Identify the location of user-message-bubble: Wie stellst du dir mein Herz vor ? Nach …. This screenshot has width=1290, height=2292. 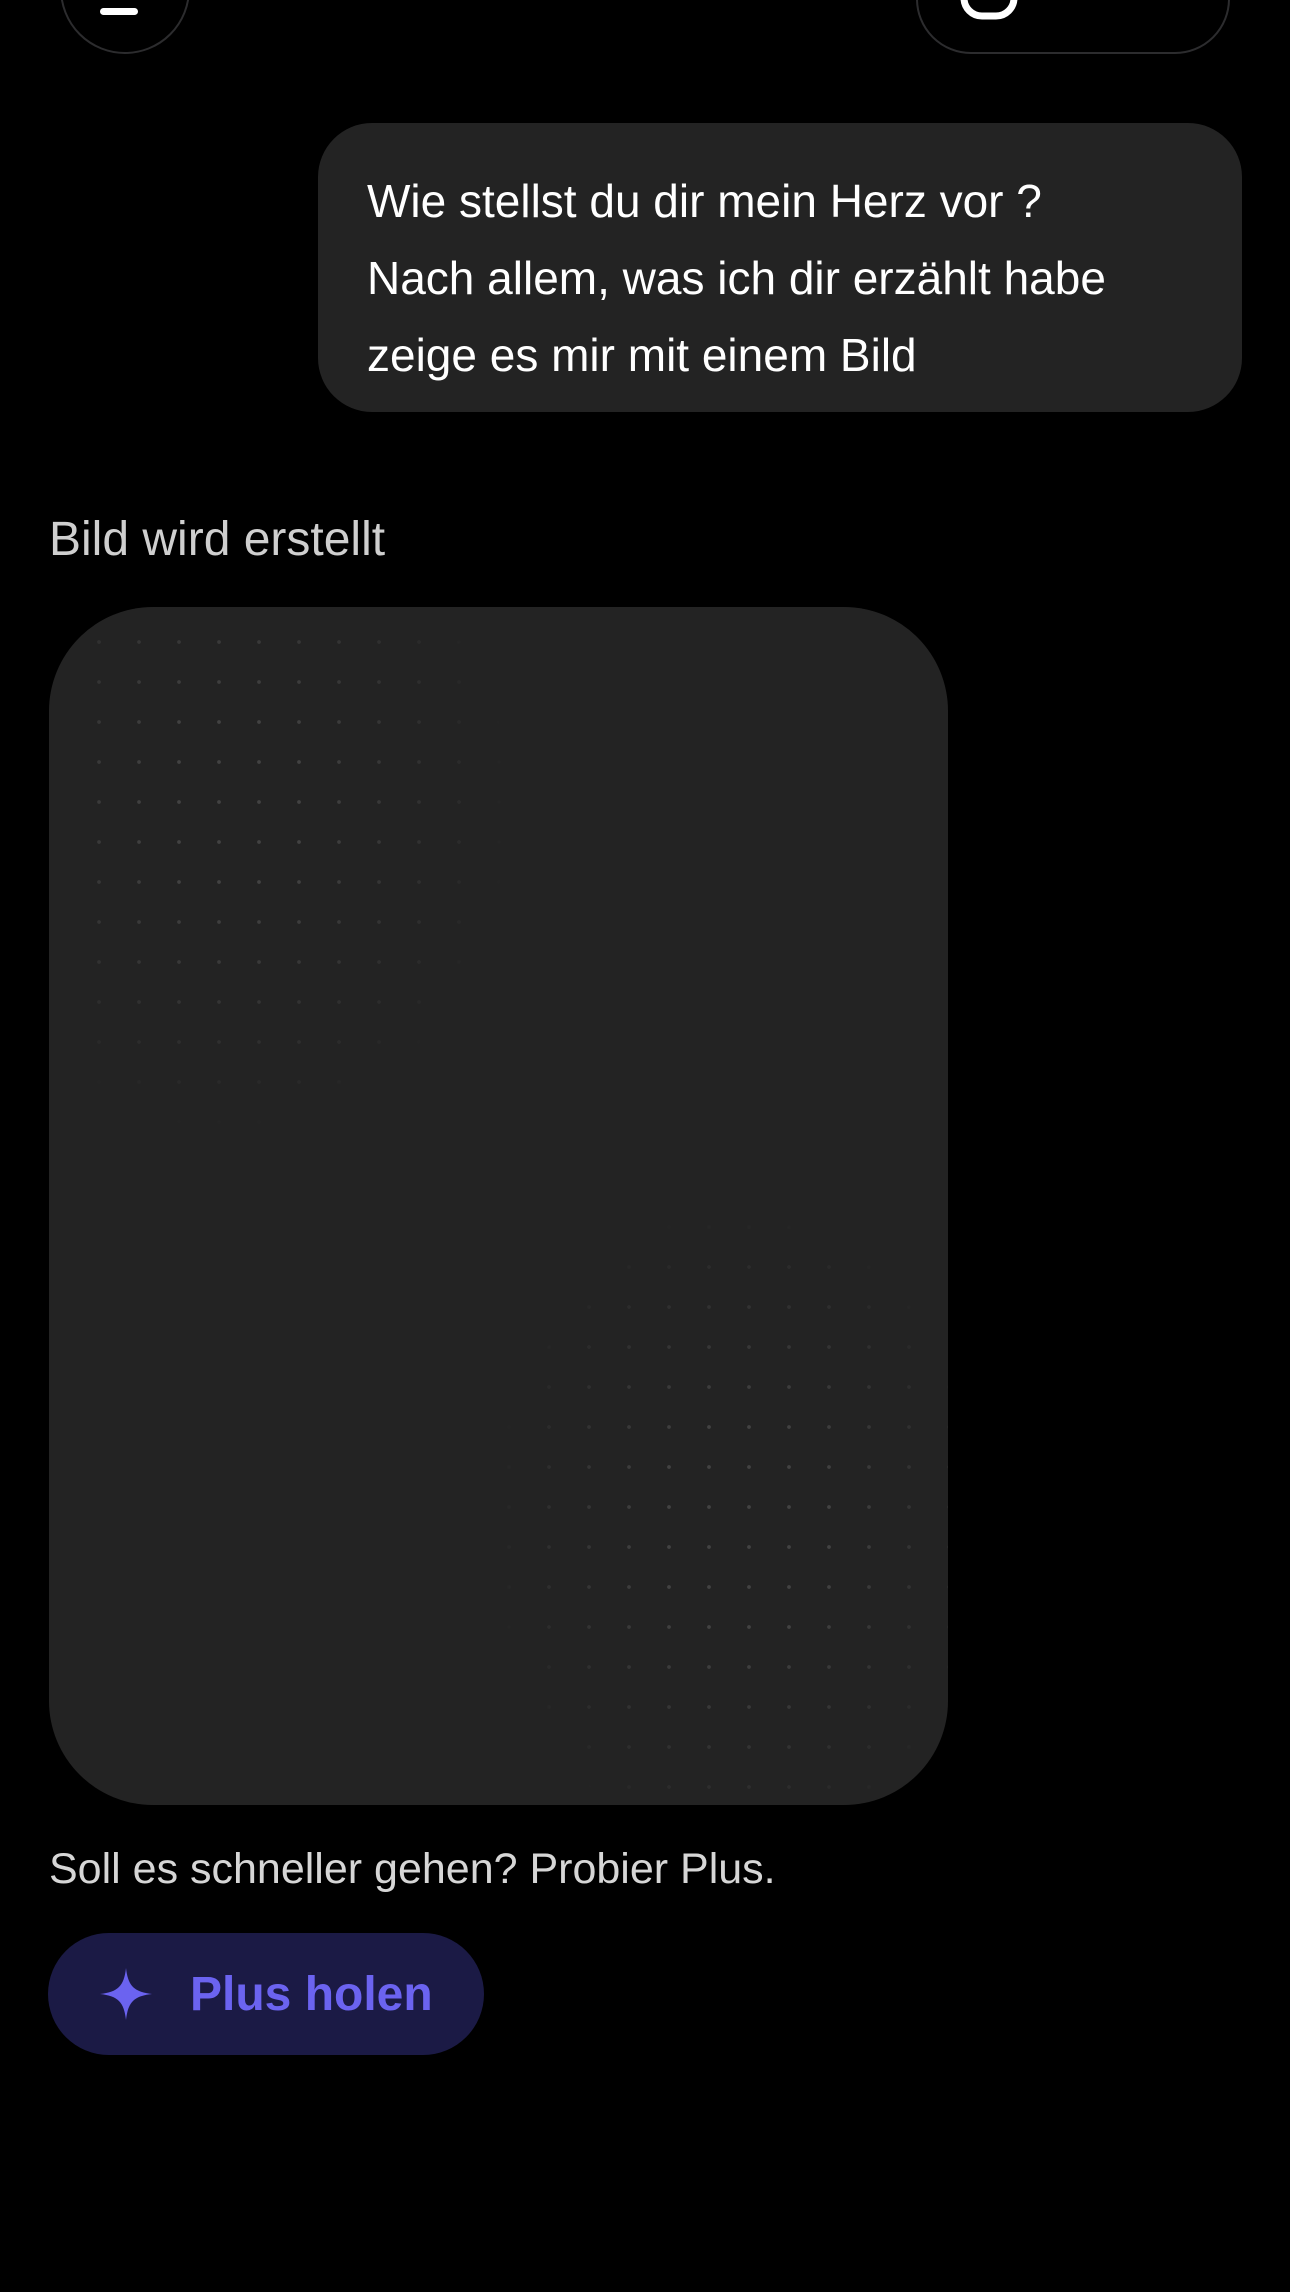
(780, 267).